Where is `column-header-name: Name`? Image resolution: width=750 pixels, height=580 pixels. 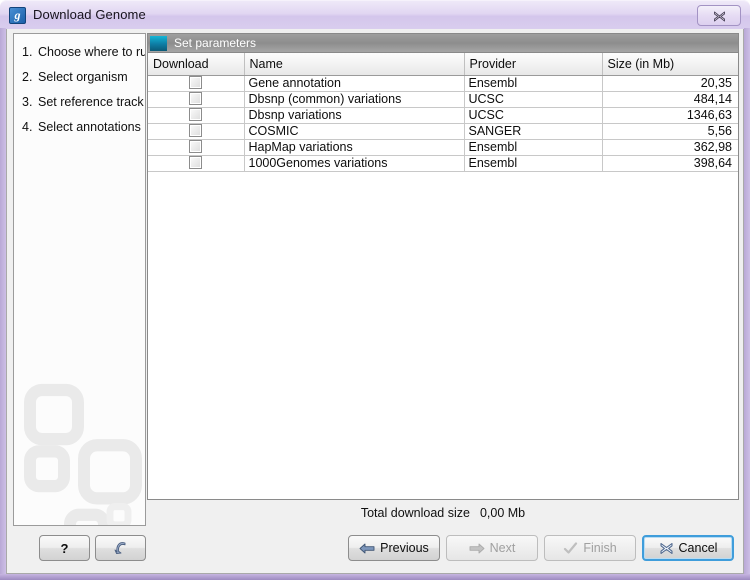
column-header-name: Name is located at coordinates (354, 64).